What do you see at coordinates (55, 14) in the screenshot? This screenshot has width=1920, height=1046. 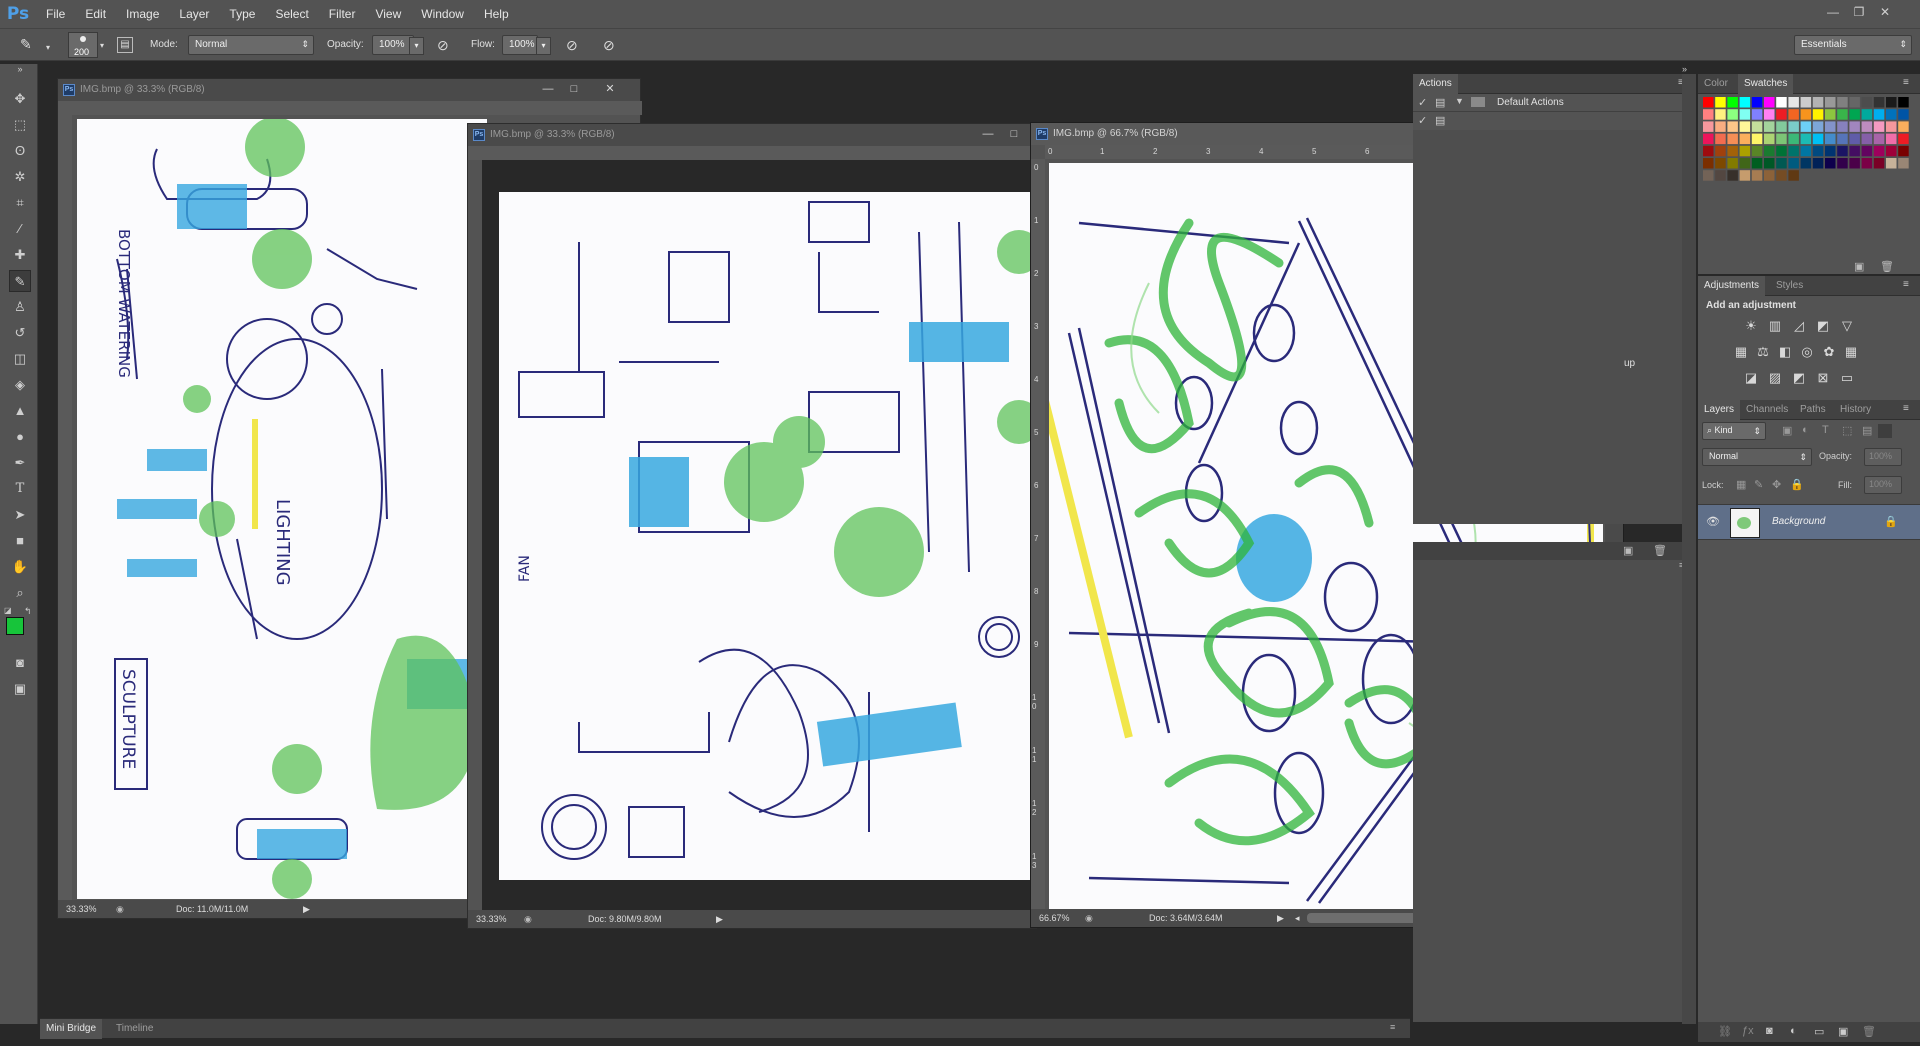 I see `menu-file: File` at bounding box center [55, 14].